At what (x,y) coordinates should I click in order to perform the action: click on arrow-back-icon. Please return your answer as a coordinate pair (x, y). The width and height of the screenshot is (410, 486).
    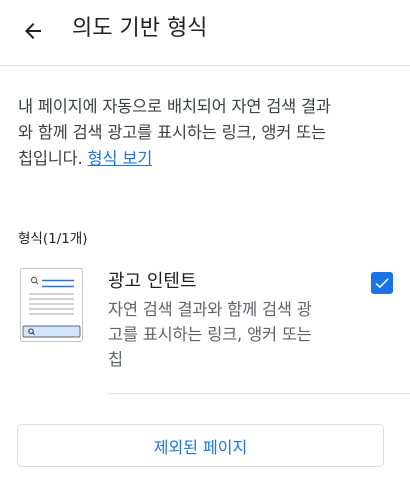
    Looking at the image, I should click on (33, 31).